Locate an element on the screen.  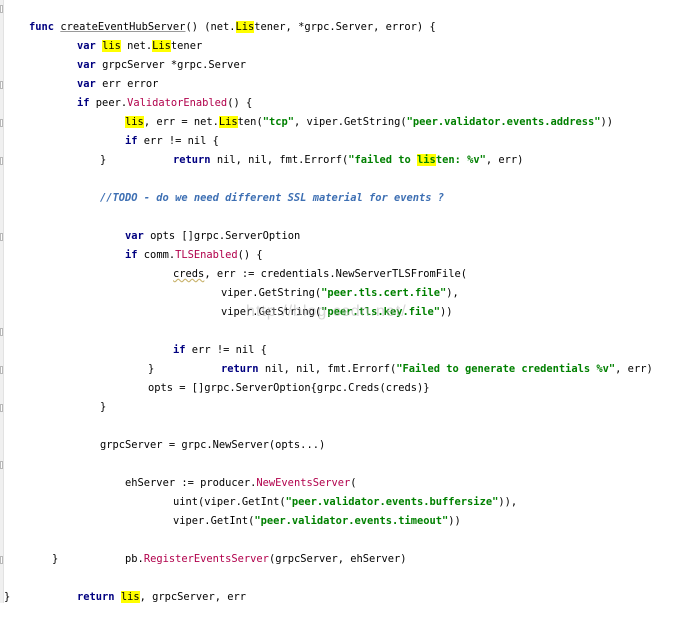
code-line: if comm.TLSEnabled() { is located at coordinates (181, 244).